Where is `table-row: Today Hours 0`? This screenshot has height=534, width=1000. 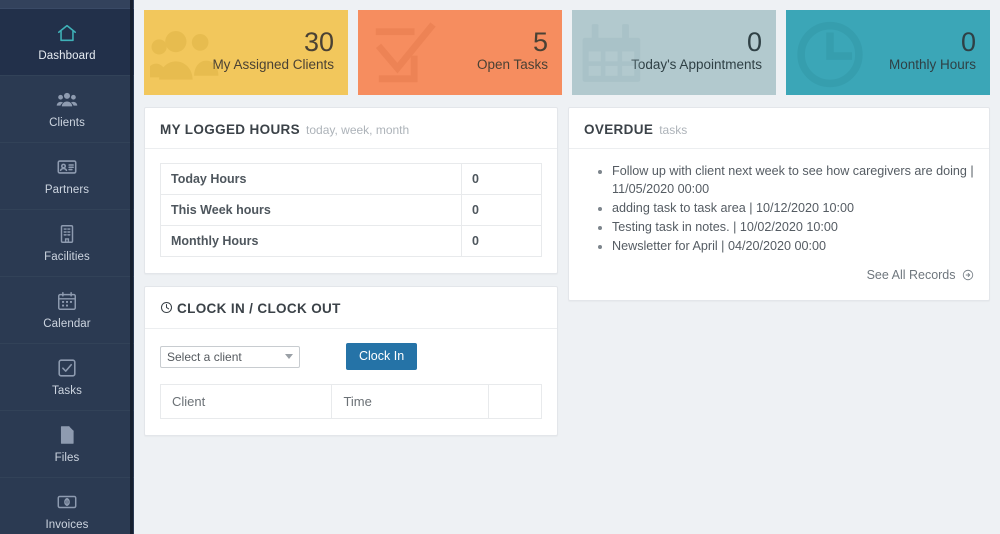 table-row: Today Hours 0 is located at coordinates (351, 179).